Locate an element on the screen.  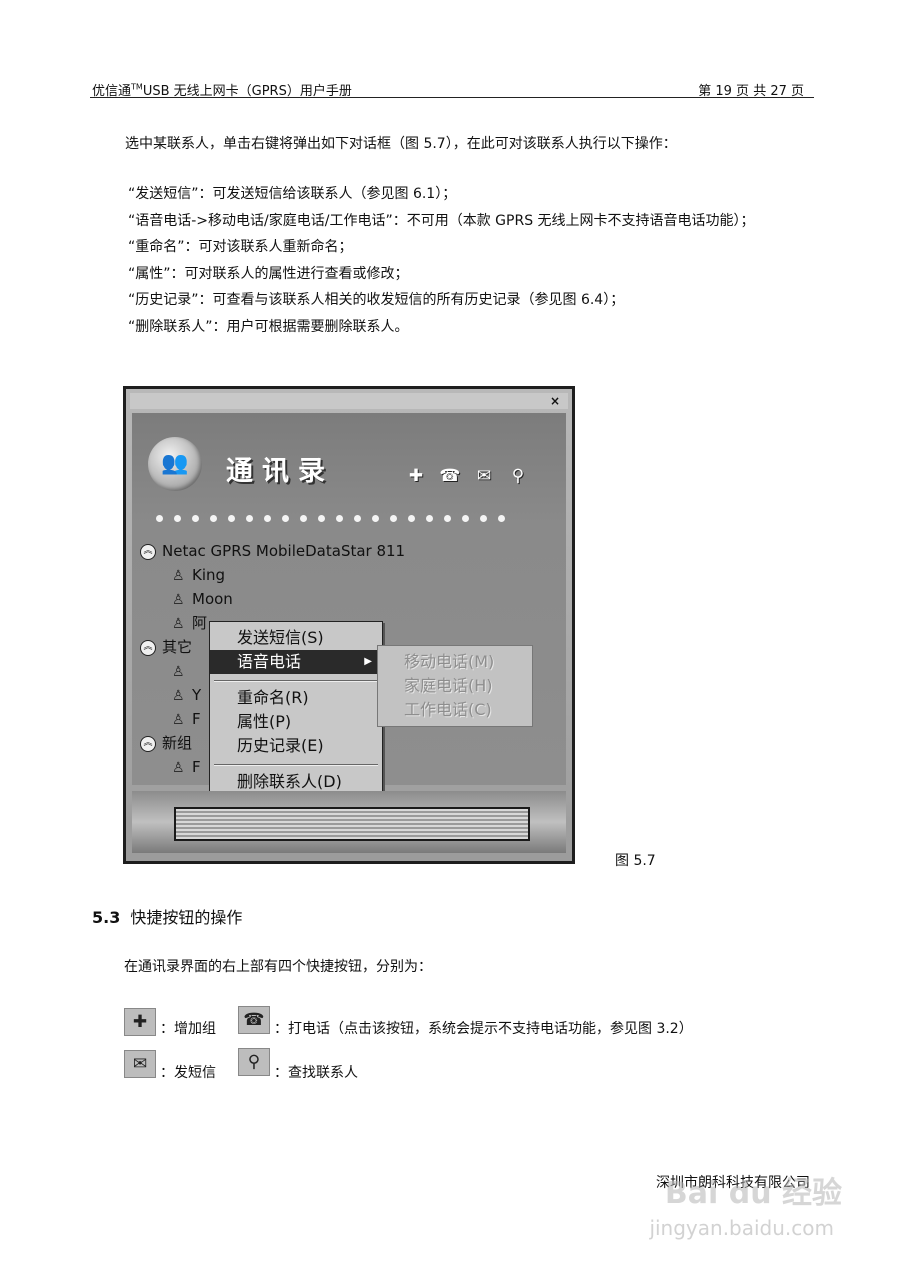
close-icon: × is located at coordinates (555, 401).